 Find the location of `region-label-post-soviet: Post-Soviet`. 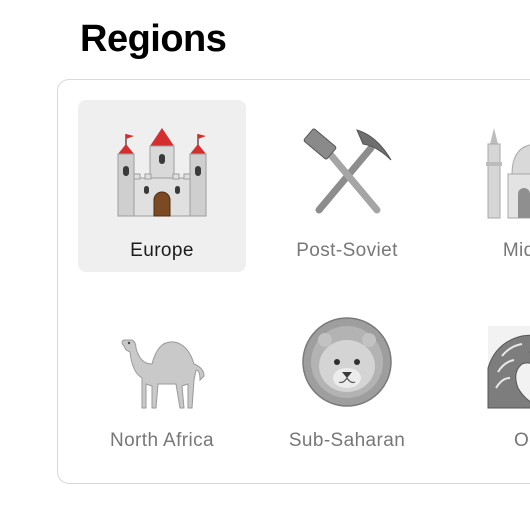

region-label-post-soviet: Post-Soviet is located at coordinates (347, 250).